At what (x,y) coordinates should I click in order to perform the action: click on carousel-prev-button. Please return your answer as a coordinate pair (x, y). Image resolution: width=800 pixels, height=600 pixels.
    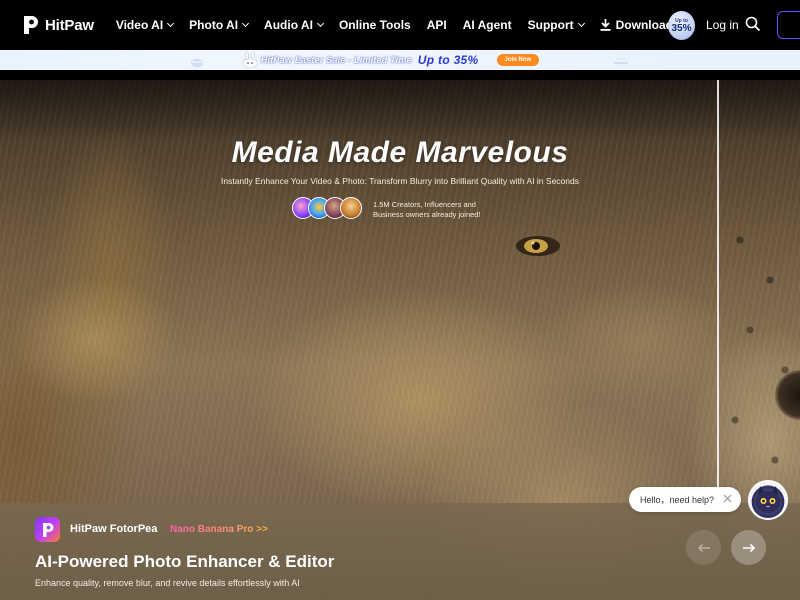
    Looking at the image, I should click on (703, 547).